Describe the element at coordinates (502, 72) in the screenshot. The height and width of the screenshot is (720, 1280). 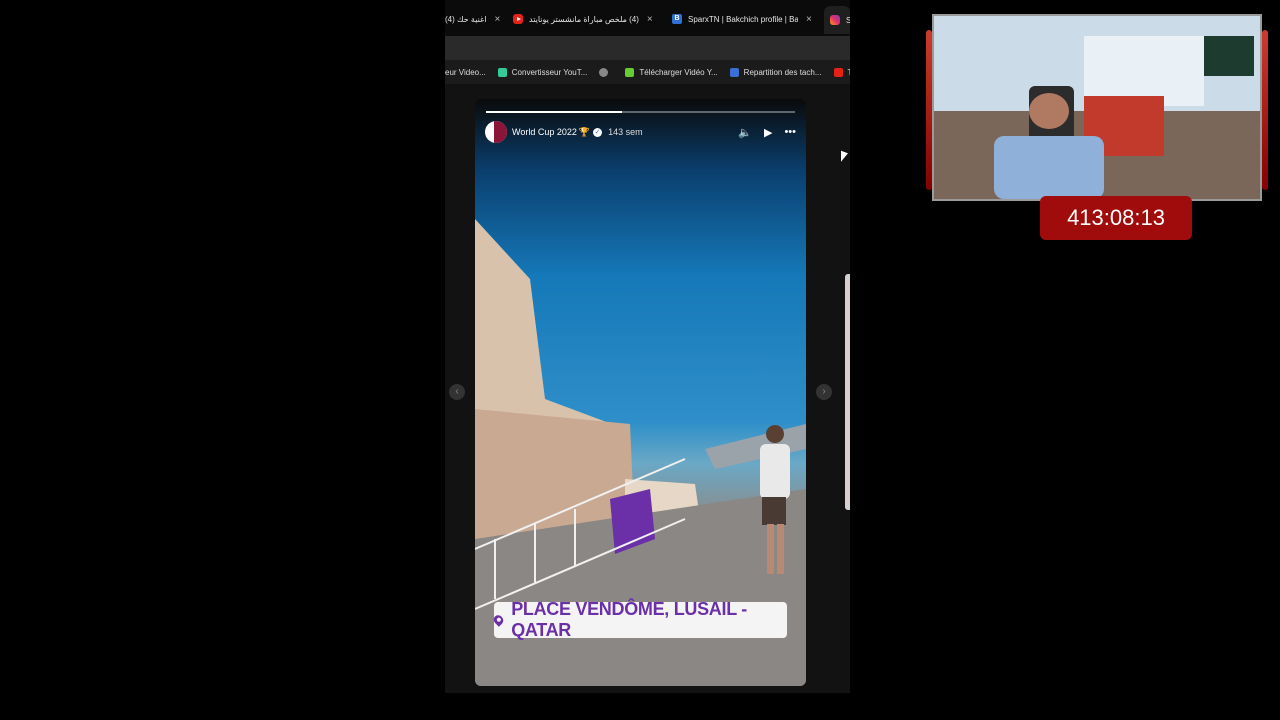
I see `convert-icon` at that location.